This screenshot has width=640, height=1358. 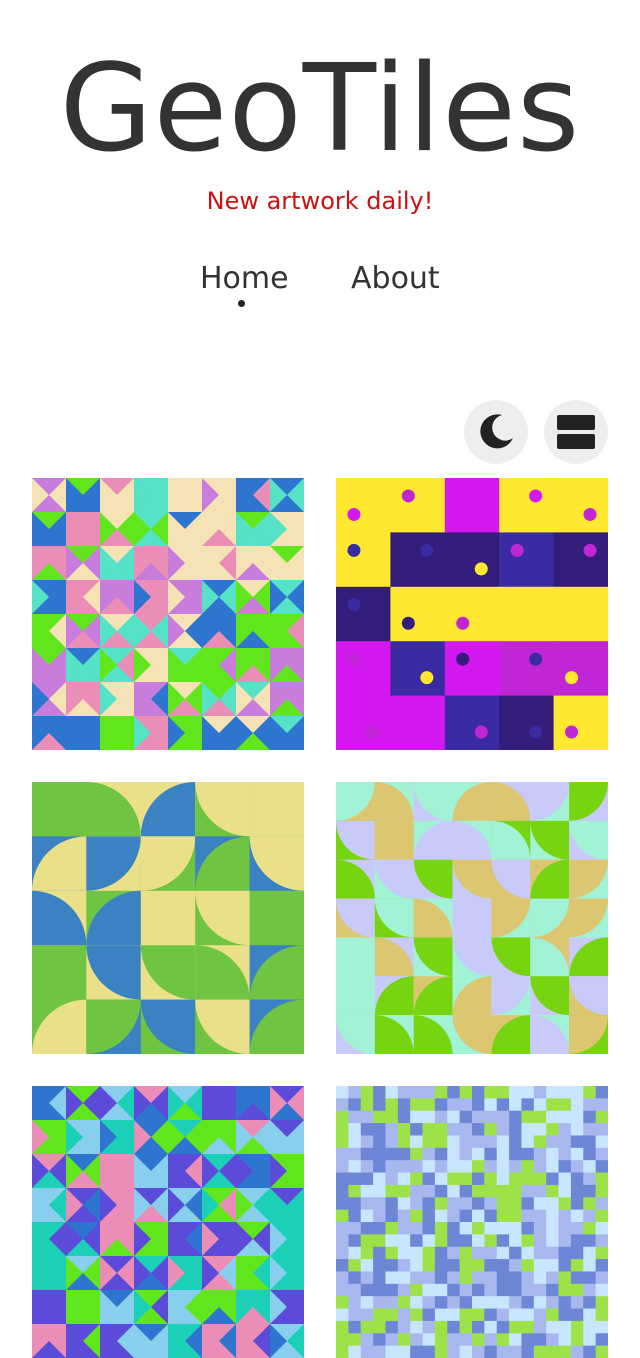 I want to click on theme-toggle-button, so click(x=496, y=432).